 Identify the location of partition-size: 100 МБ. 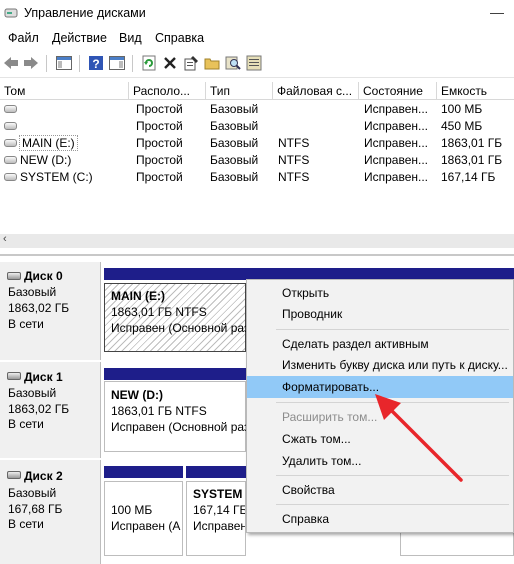
(132, 510).